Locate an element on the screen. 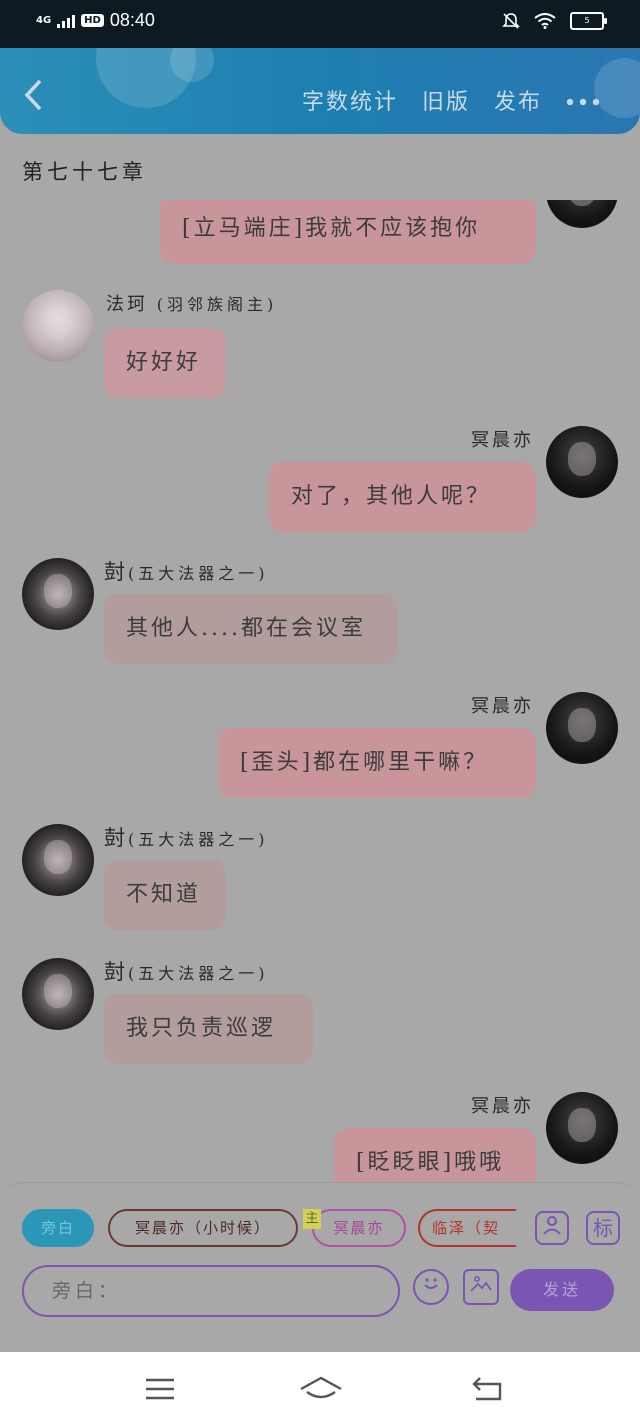 The width and height of the screenshot is (640, 1427). status-left: 4G HD 08:40 is located at coordinates (95, 20).